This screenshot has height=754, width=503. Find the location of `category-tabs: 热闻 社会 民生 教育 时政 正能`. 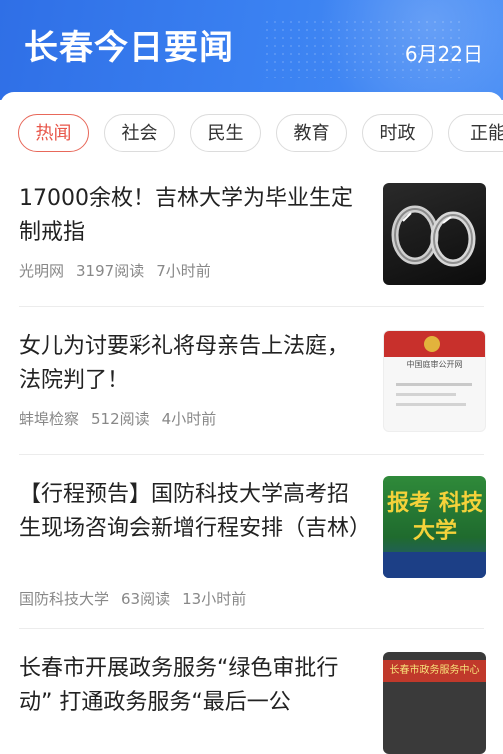

category-tabs: 热闻 社会 民生 教育 时政 正能 is located at coordinates (251, 135).